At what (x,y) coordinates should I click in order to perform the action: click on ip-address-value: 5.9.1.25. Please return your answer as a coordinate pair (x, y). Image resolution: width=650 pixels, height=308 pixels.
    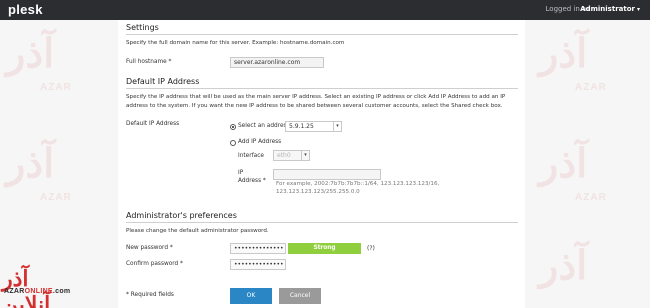
    Looking at the image, I should click on (301, 126).